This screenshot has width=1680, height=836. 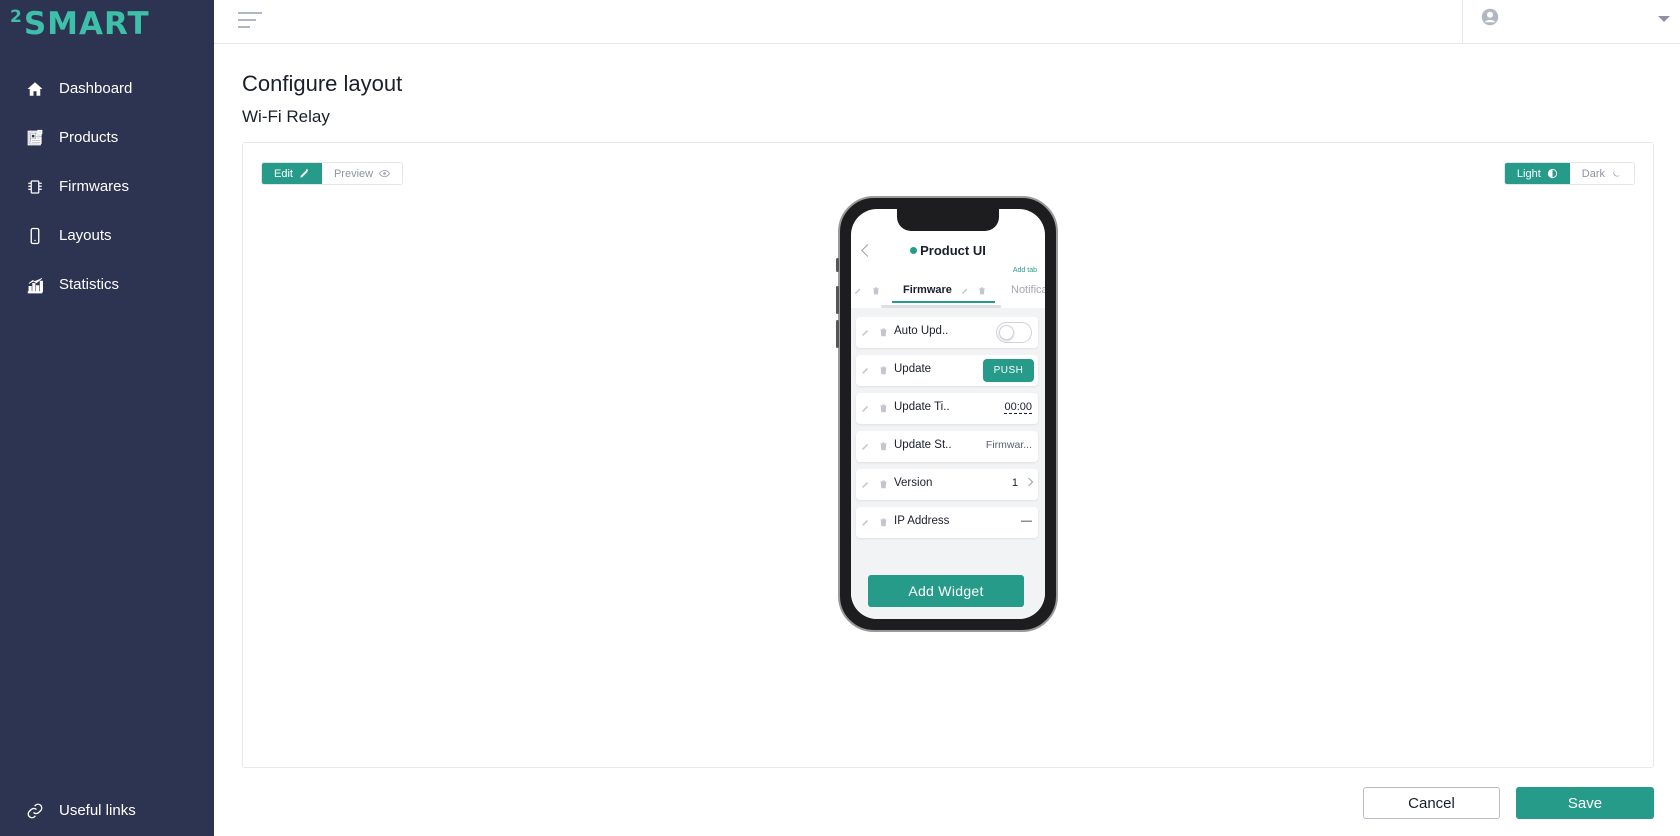 I want to click on save-button: Save, so click(x=1585, y=803).